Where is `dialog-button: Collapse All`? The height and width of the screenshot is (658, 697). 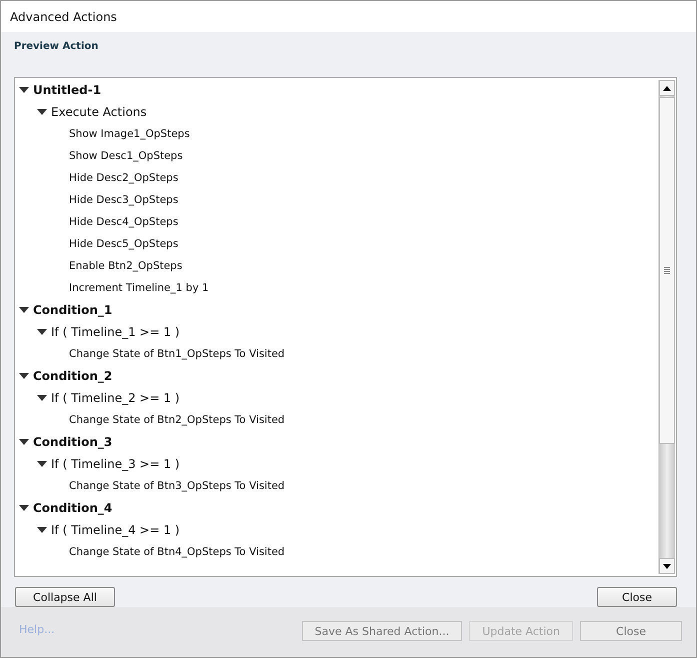 dialog-button: Collapse All is located at coordinates (65, 597).